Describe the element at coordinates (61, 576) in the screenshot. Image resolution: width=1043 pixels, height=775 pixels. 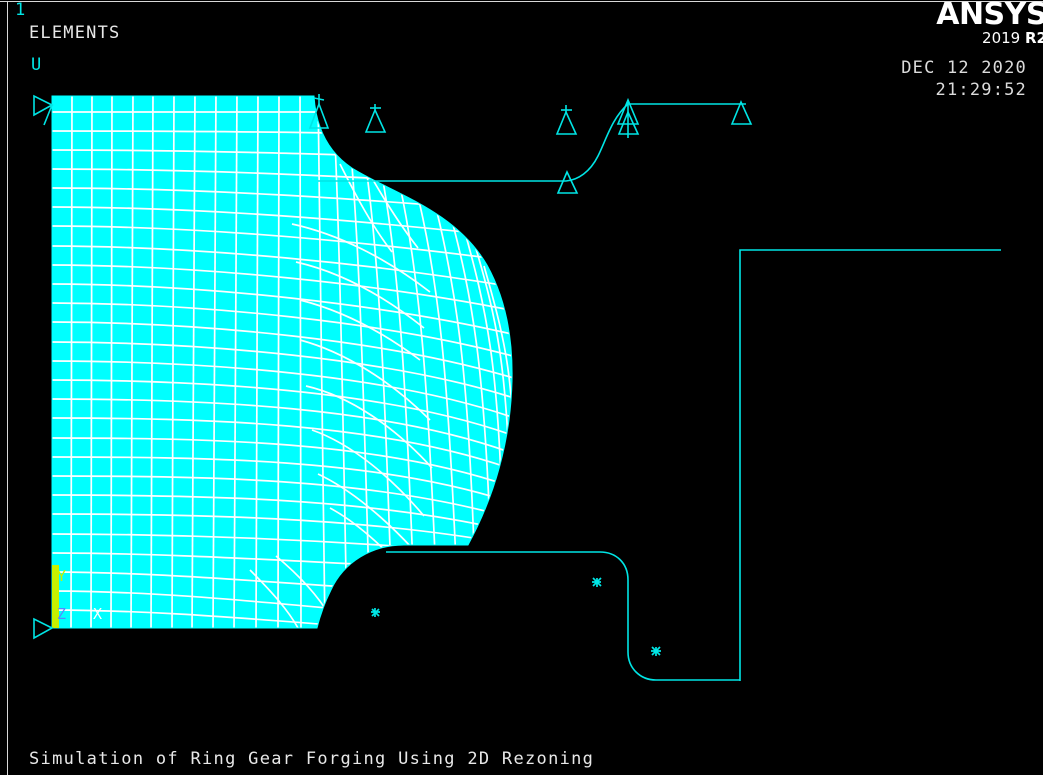
I see `triad-y-label: Y` at that location.